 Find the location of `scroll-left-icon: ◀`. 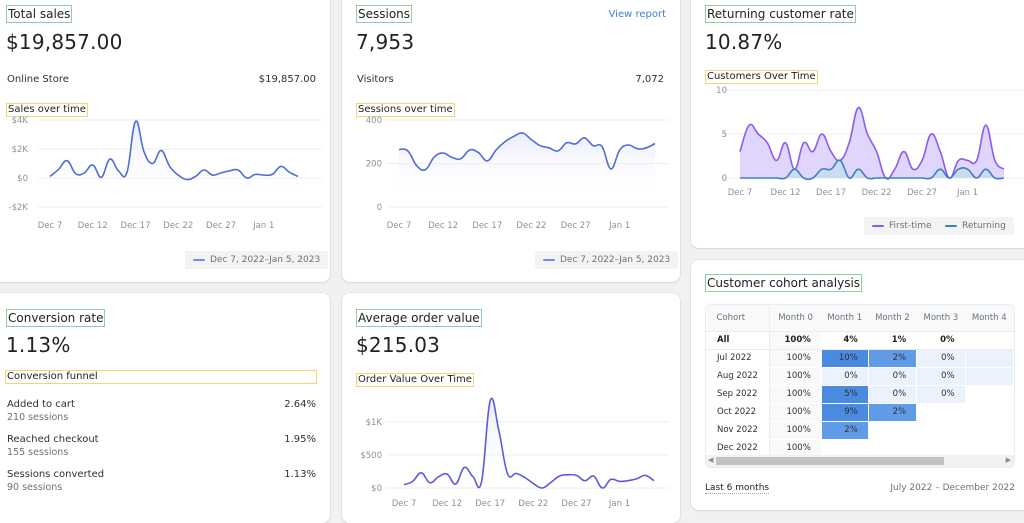

scroll-left-icon: ◀ is located at coordinates (710, 460).